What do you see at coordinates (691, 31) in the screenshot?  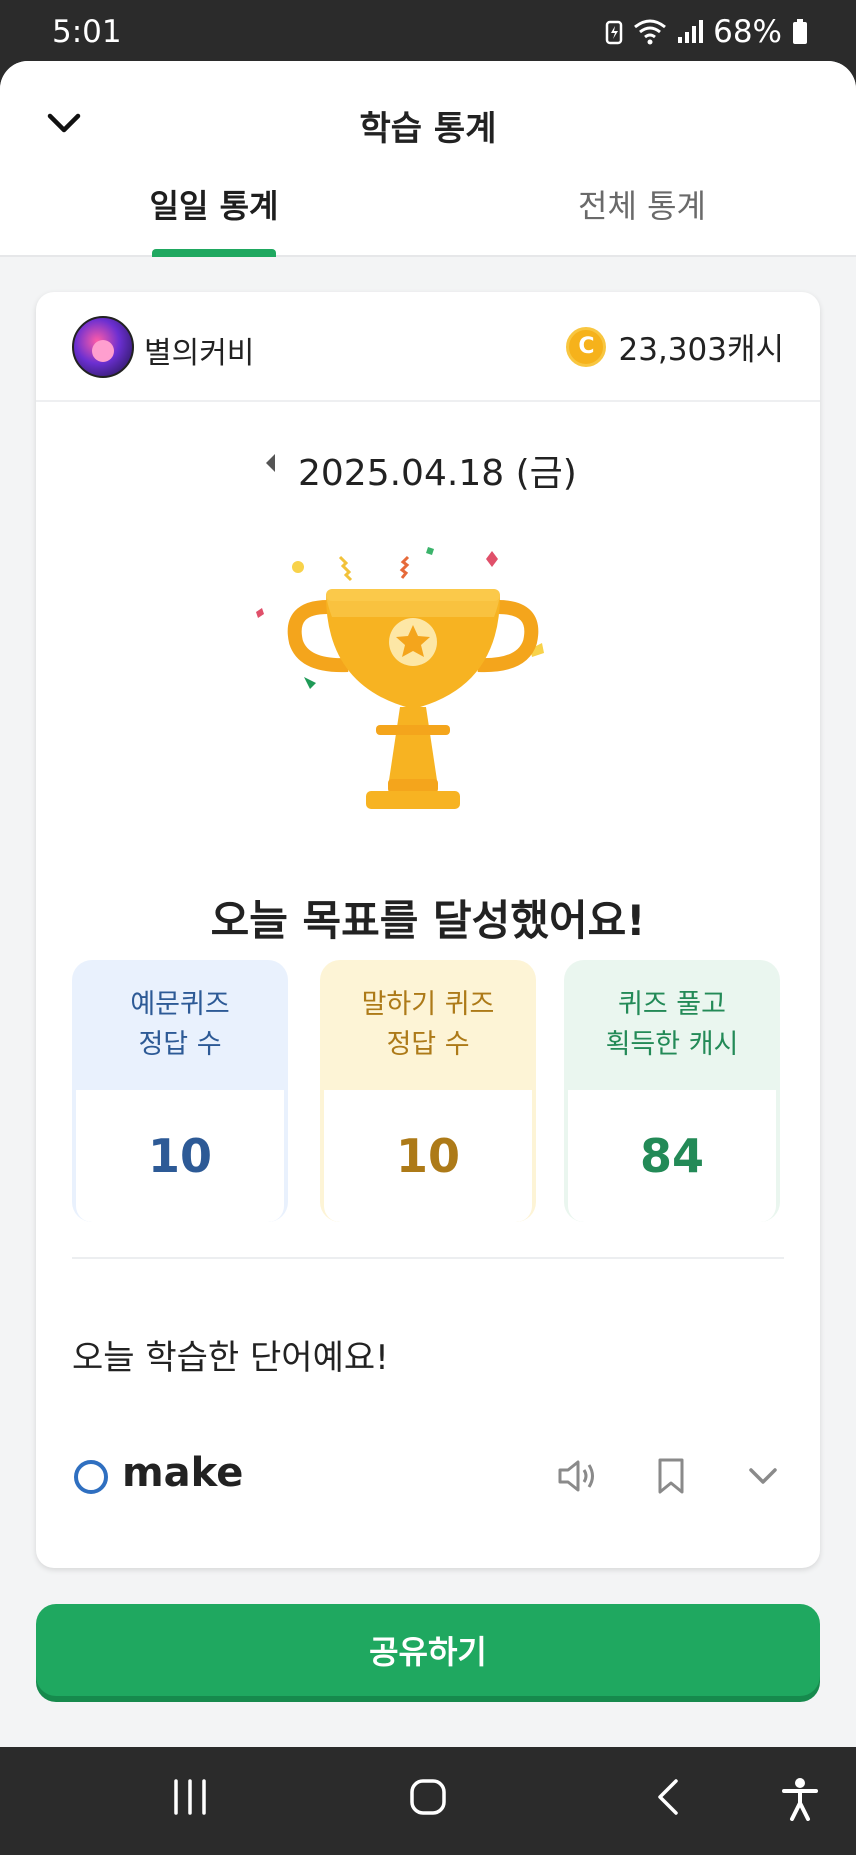 I see `signal-icon` at bounding box center [691, 31].